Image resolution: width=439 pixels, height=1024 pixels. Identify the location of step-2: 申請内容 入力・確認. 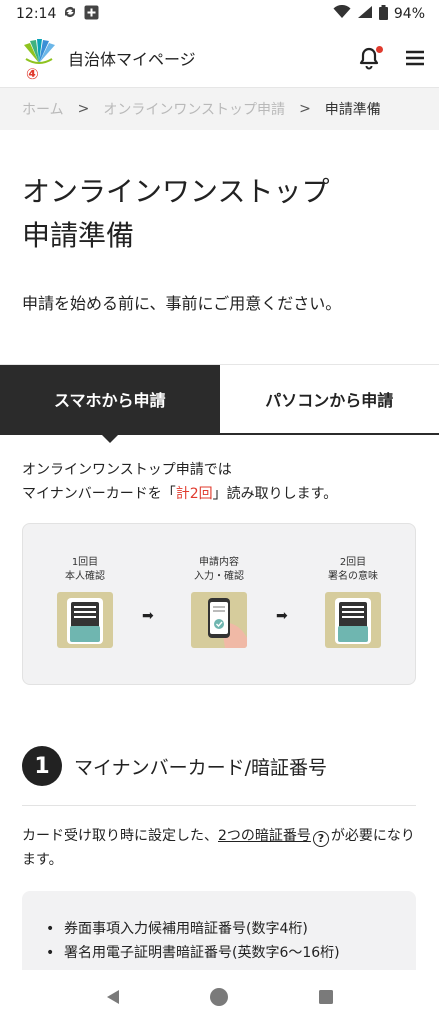
(219, 602).